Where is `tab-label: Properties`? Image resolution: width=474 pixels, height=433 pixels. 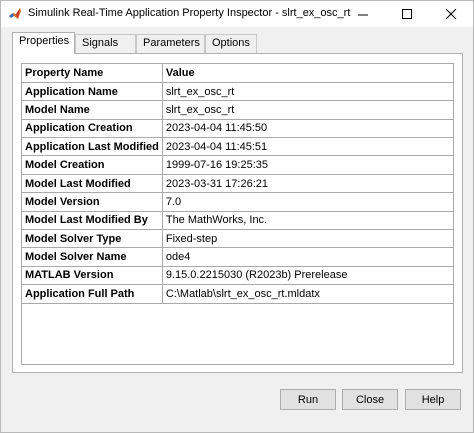 tab-label: Properties is located at coordinates (44, 41).